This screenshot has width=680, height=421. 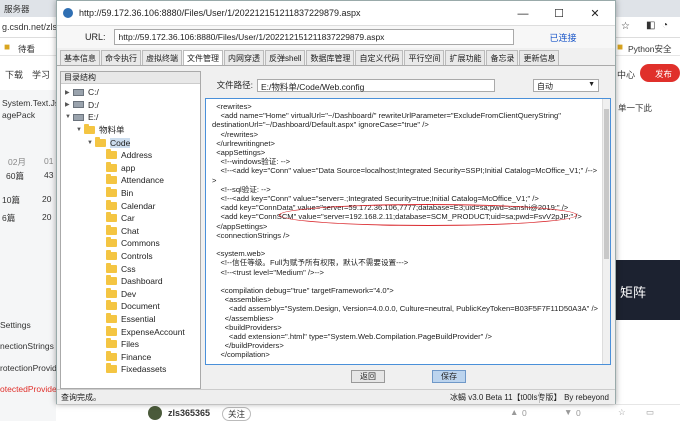 What do you see at coordinates (235, 134) in the screenshot?
I see `code-line: </rewrites>` at bounding box center [235, 134].